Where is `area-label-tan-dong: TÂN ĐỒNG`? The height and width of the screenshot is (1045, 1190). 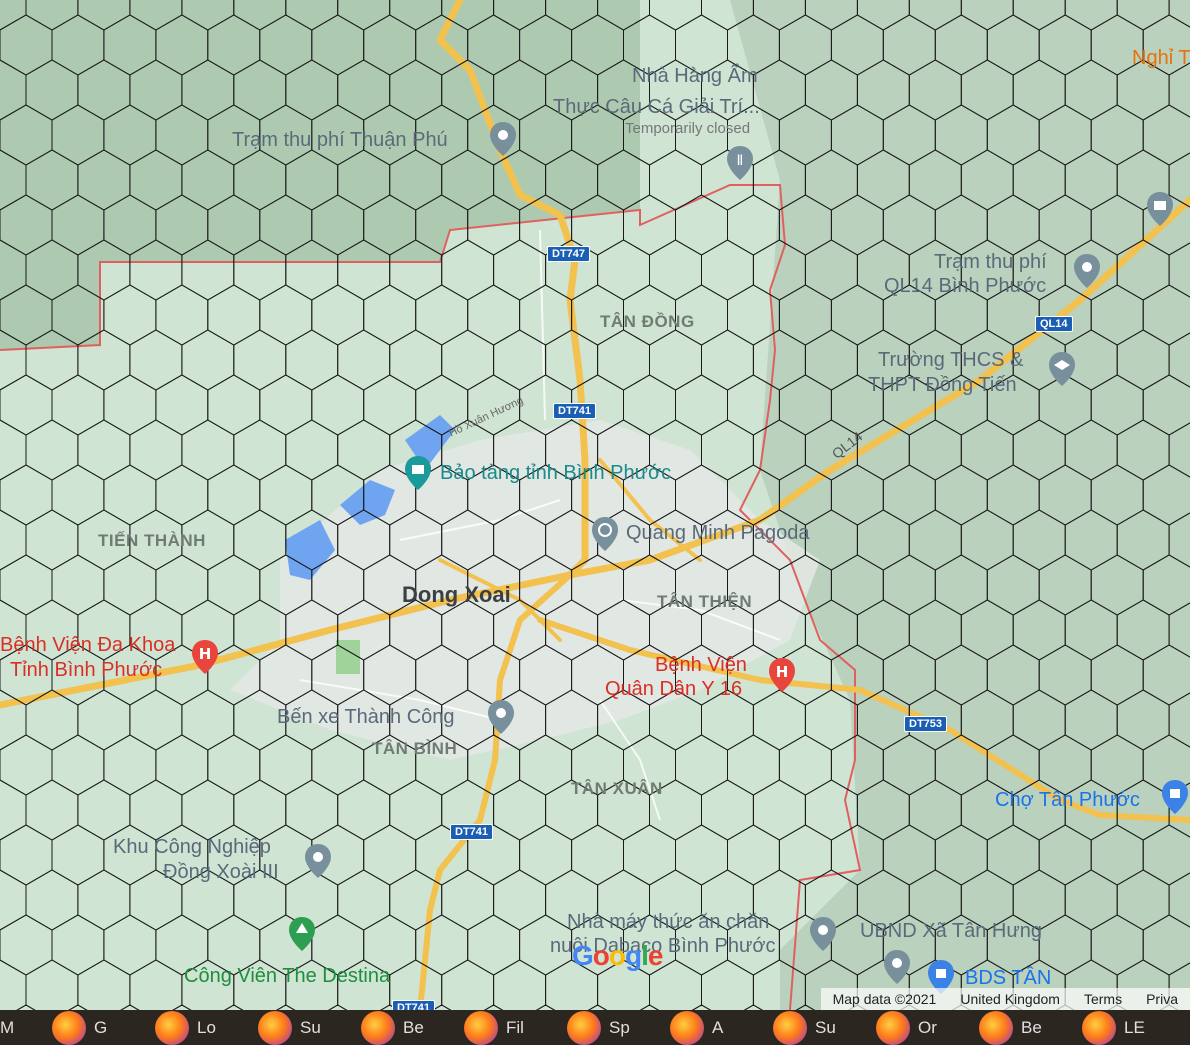
area-label-tan-dong: TÂN ĐỒNG is located at coordinates (647, 321).